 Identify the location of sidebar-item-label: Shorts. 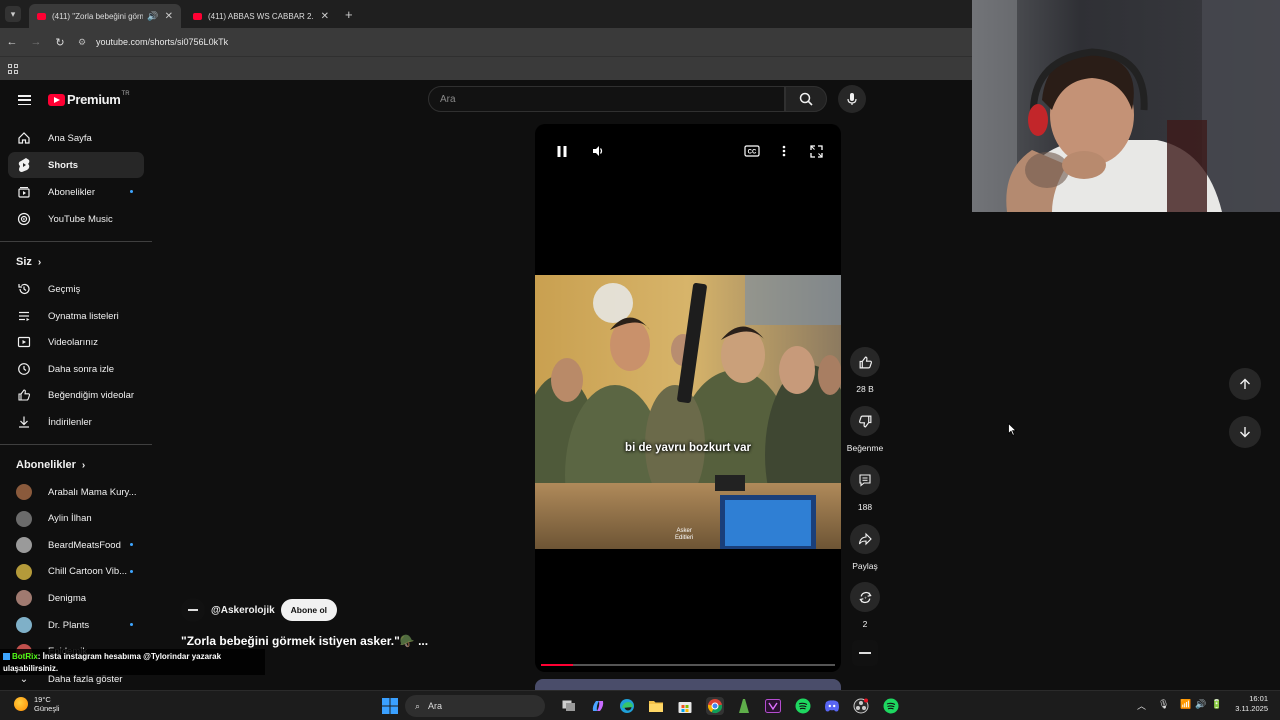
(63, 165).